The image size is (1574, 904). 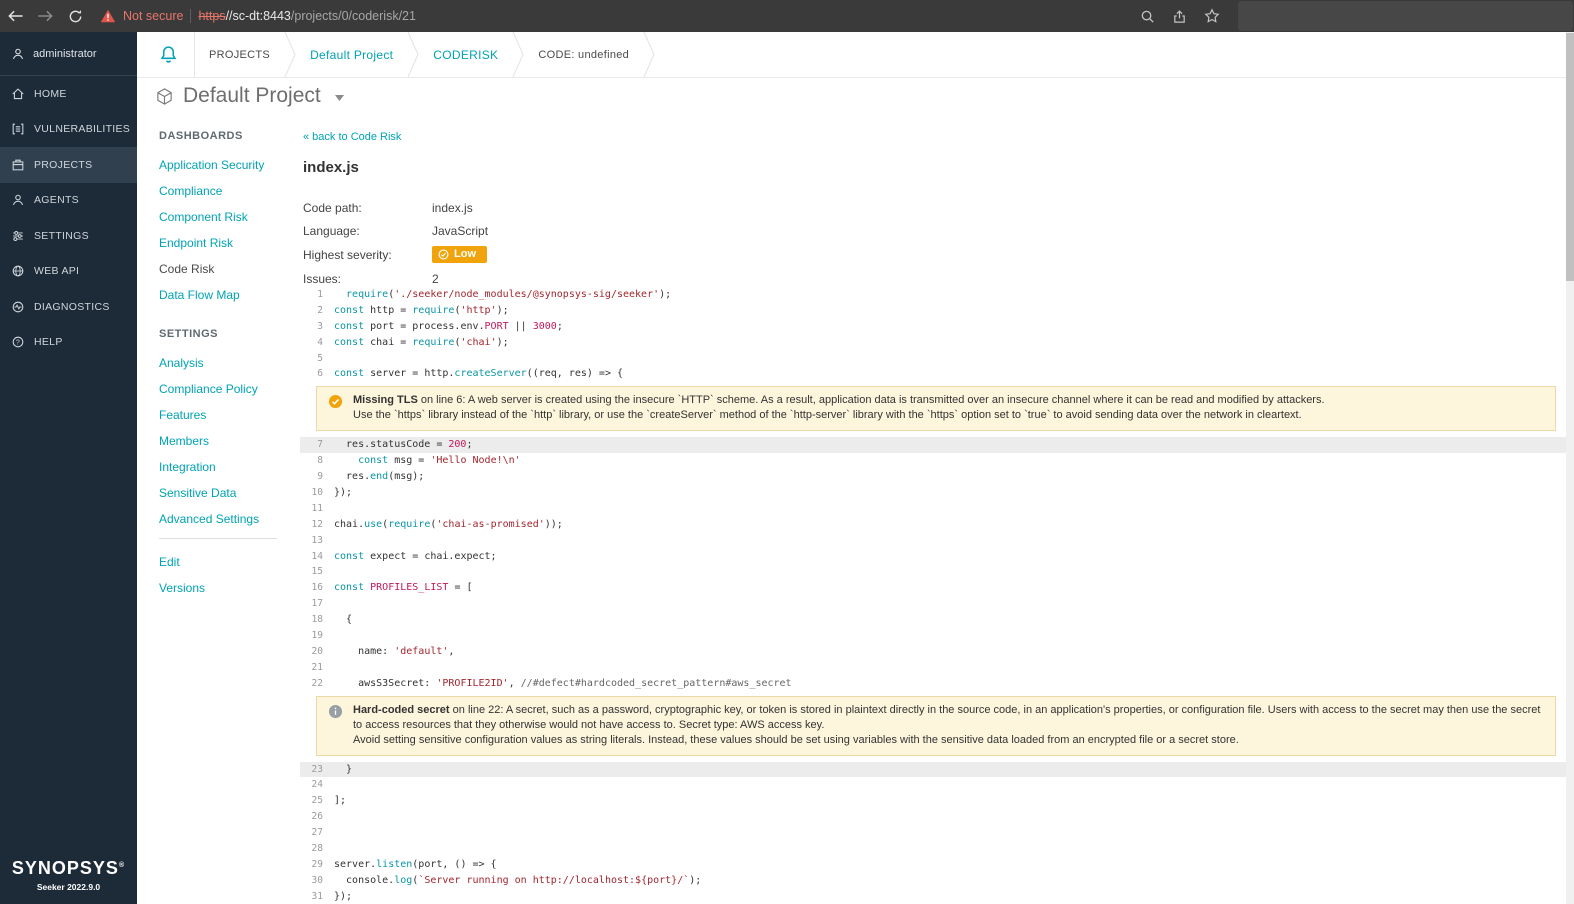 I want to click on sidebar-item-diagnostics: DIAGNOSTICS, so click(x=68, y=307).